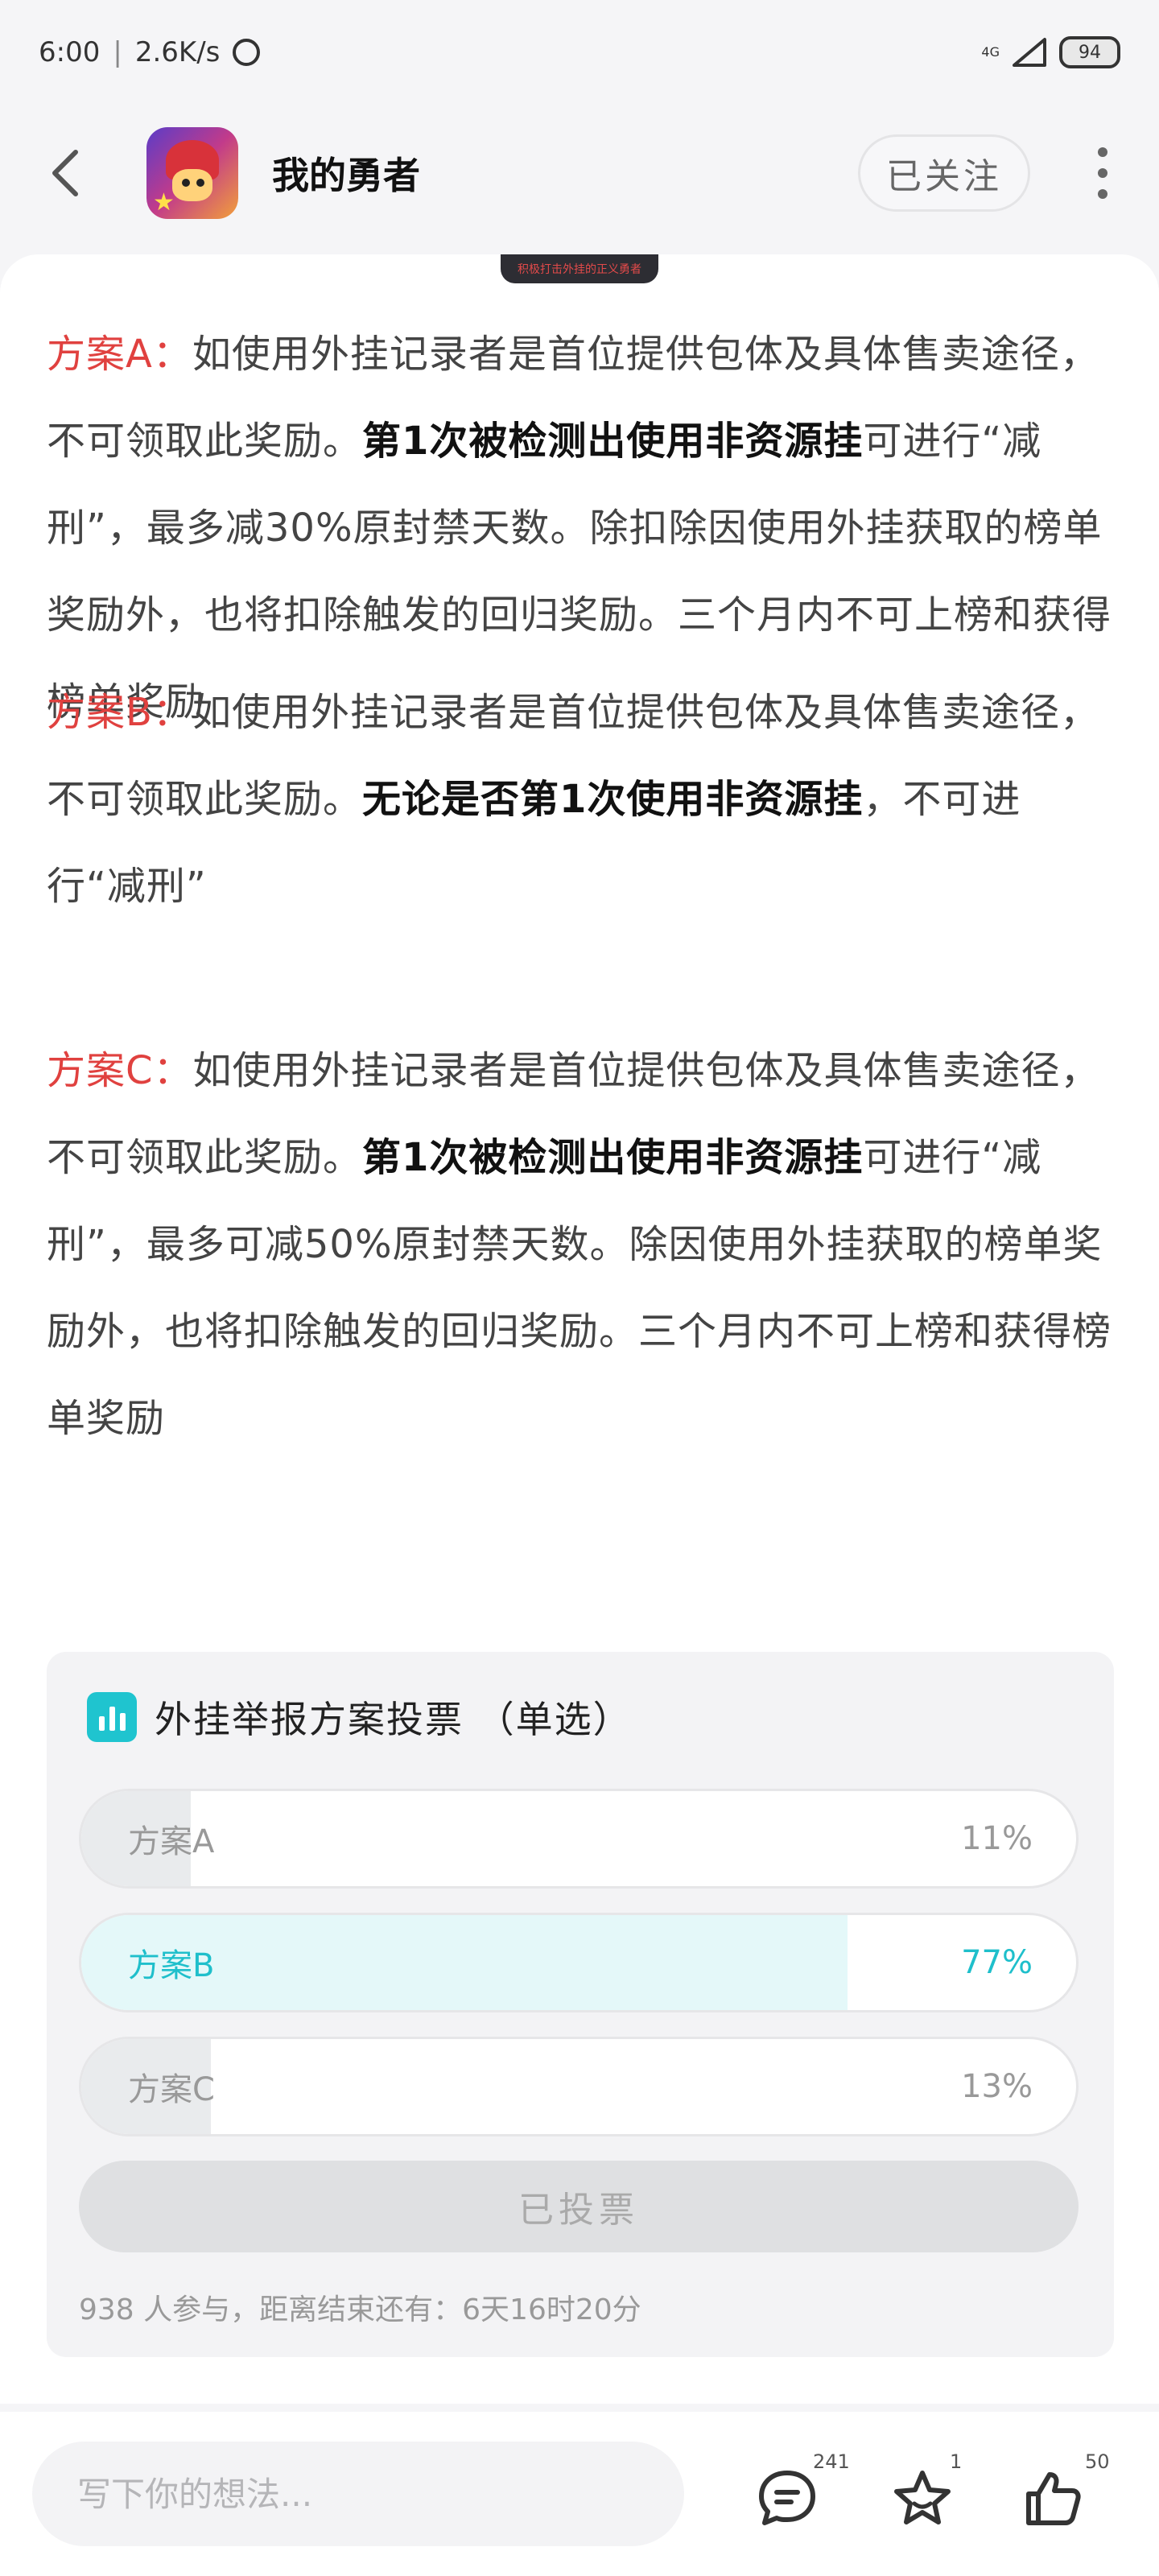 This screenshot has width=1159, height=2576. I want to click on poll-option-label: 方案A, so click(171, 1841).